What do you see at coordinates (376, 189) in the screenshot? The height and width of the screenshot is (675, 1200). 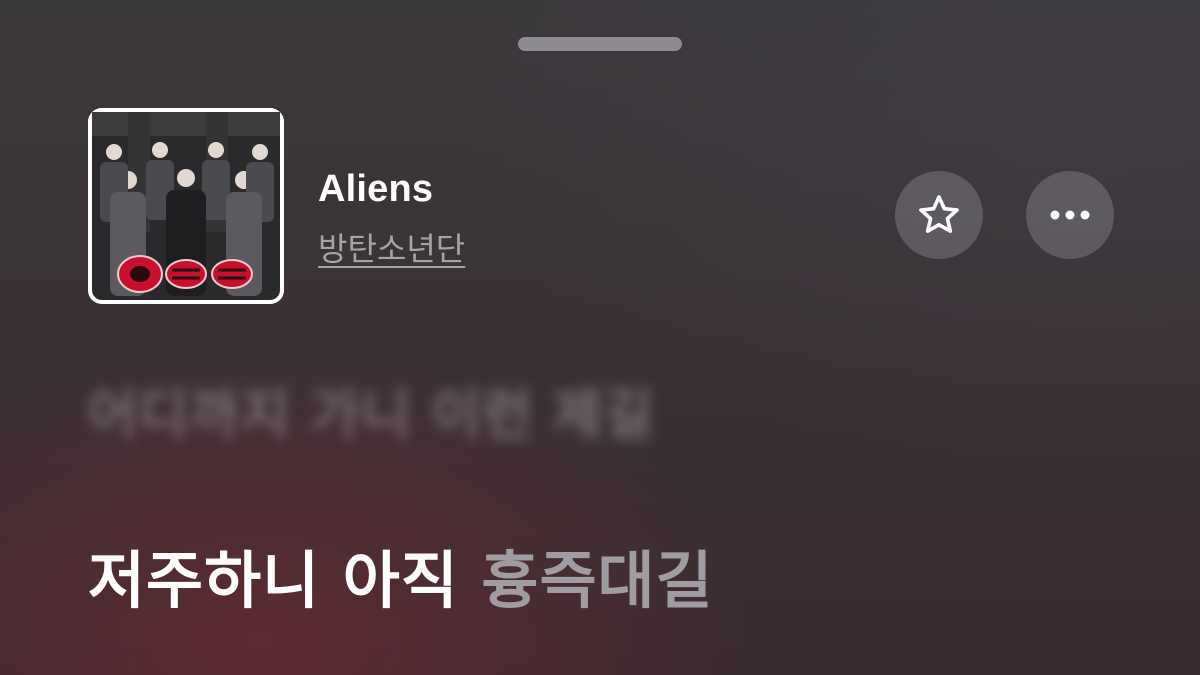 I see `song-title: Aliens` at bounding box center [376, 189].